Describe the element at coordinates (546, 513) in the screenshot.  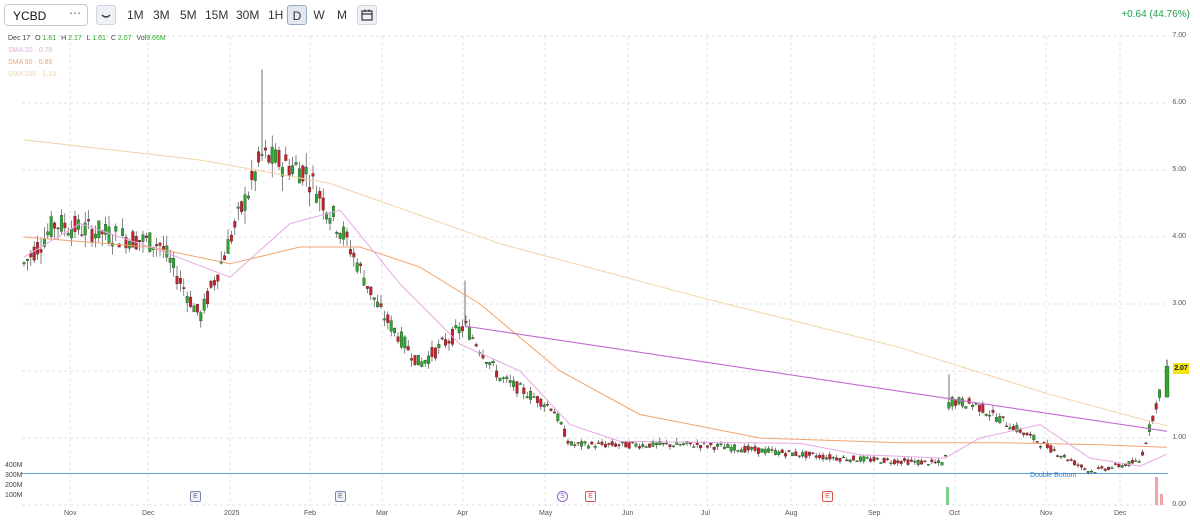
I see `x-tick-label: May` at that location.